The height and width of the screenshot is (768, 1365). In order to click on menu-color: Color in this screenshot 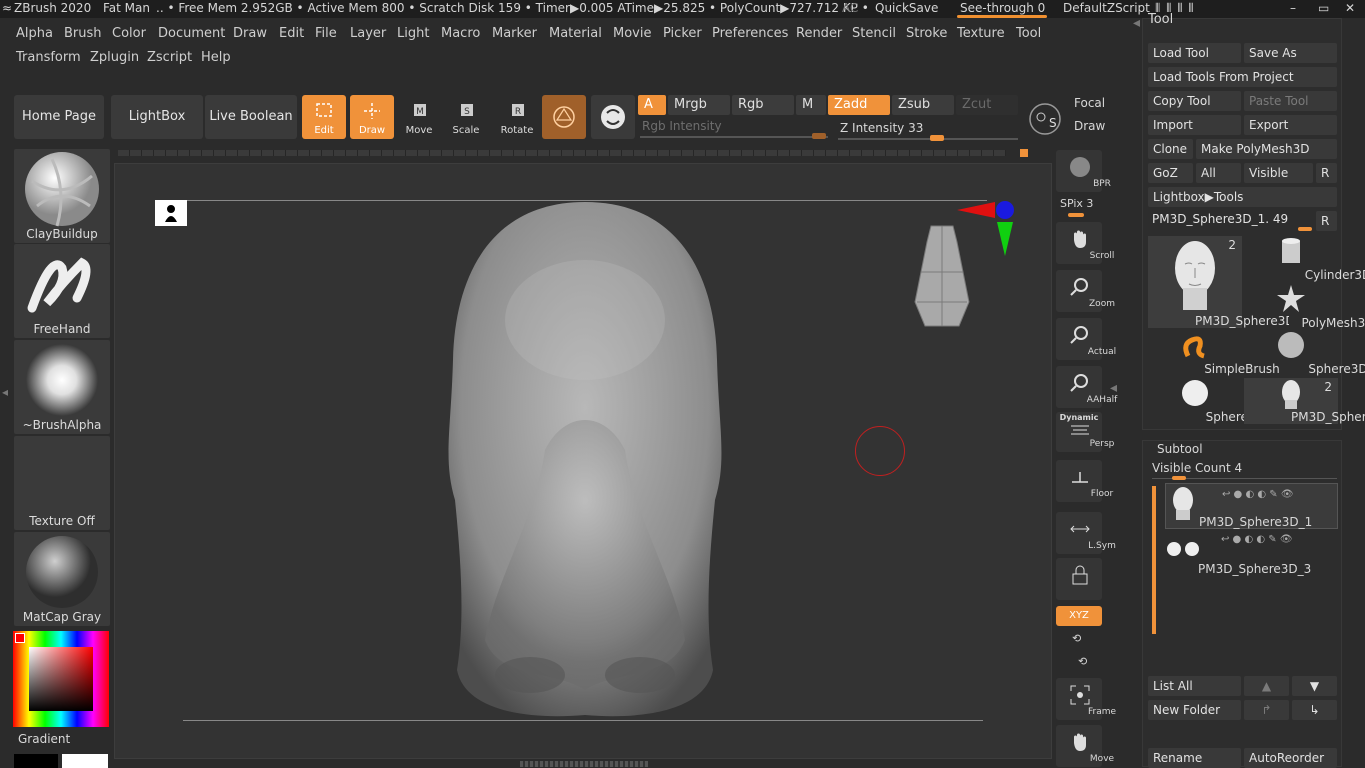, I will do `click(129, 33)`.